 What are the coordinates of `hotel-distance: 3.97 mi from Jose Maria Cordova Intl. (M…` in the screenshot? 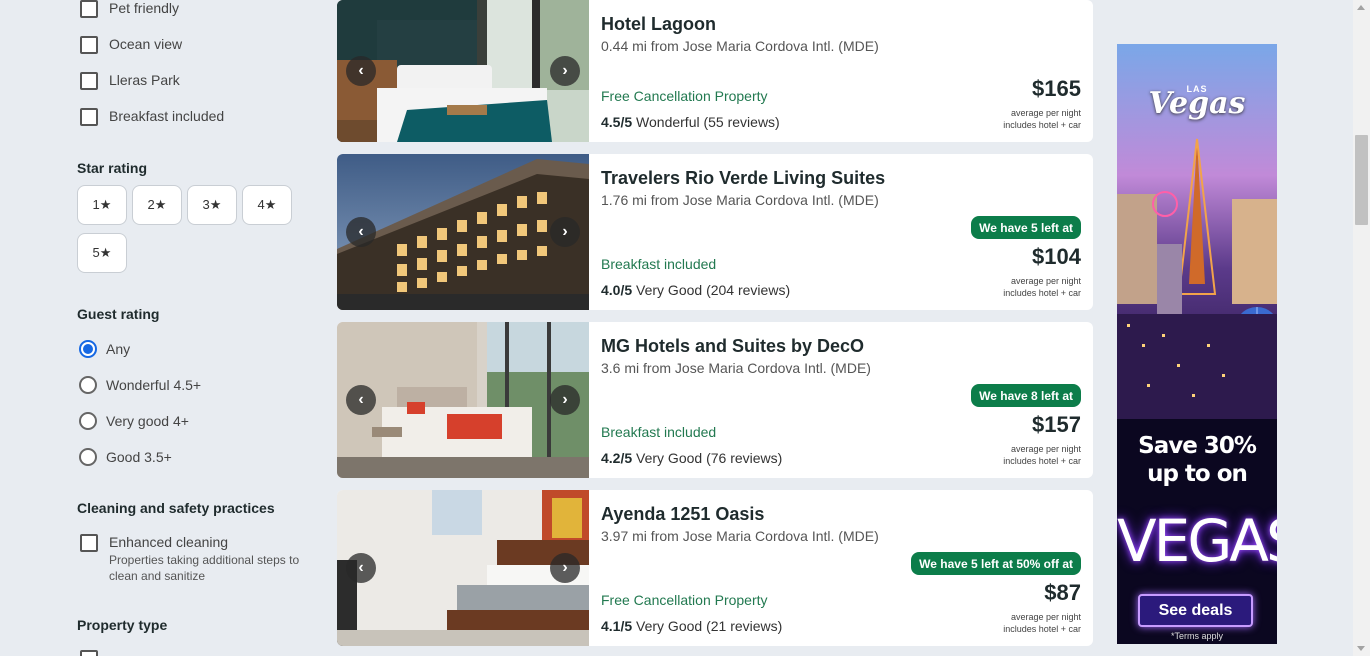 It's located at (740, 536).